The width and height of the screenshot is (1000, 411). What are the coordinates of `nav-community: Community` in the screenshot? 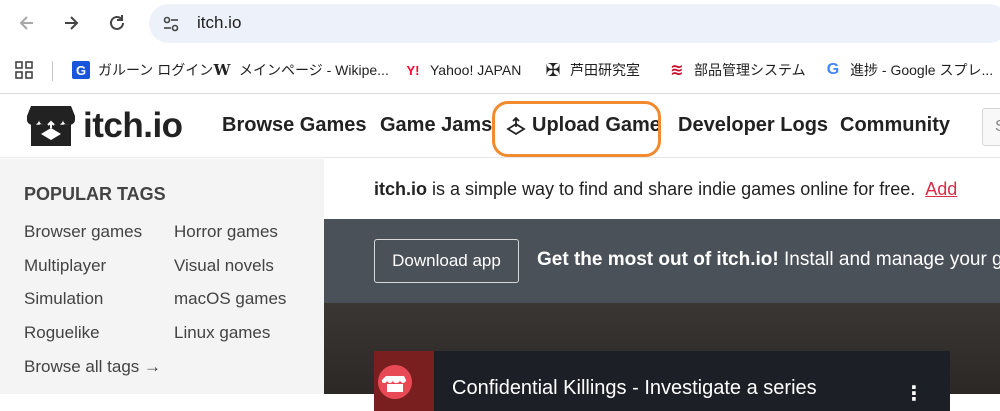 It's located at (895, 125).